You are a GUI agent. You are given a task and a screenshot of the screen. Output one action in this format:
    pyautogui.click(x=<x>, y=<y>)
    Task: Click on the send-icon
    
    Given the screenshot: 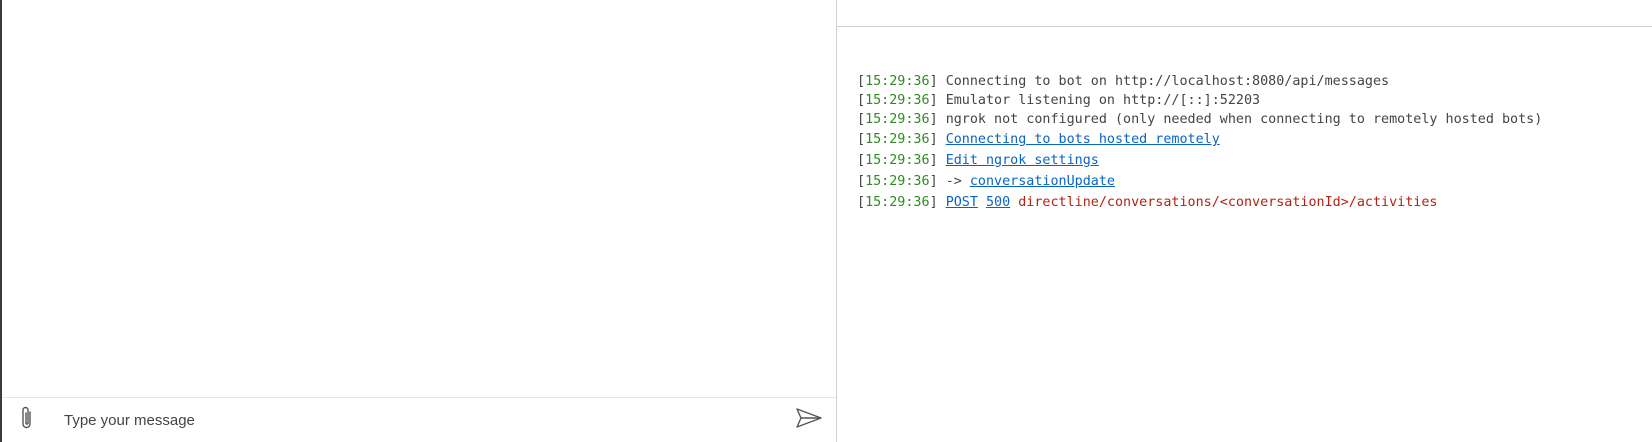 What is the action you would take?
    pyautogui.click(x=809, y=420)
    